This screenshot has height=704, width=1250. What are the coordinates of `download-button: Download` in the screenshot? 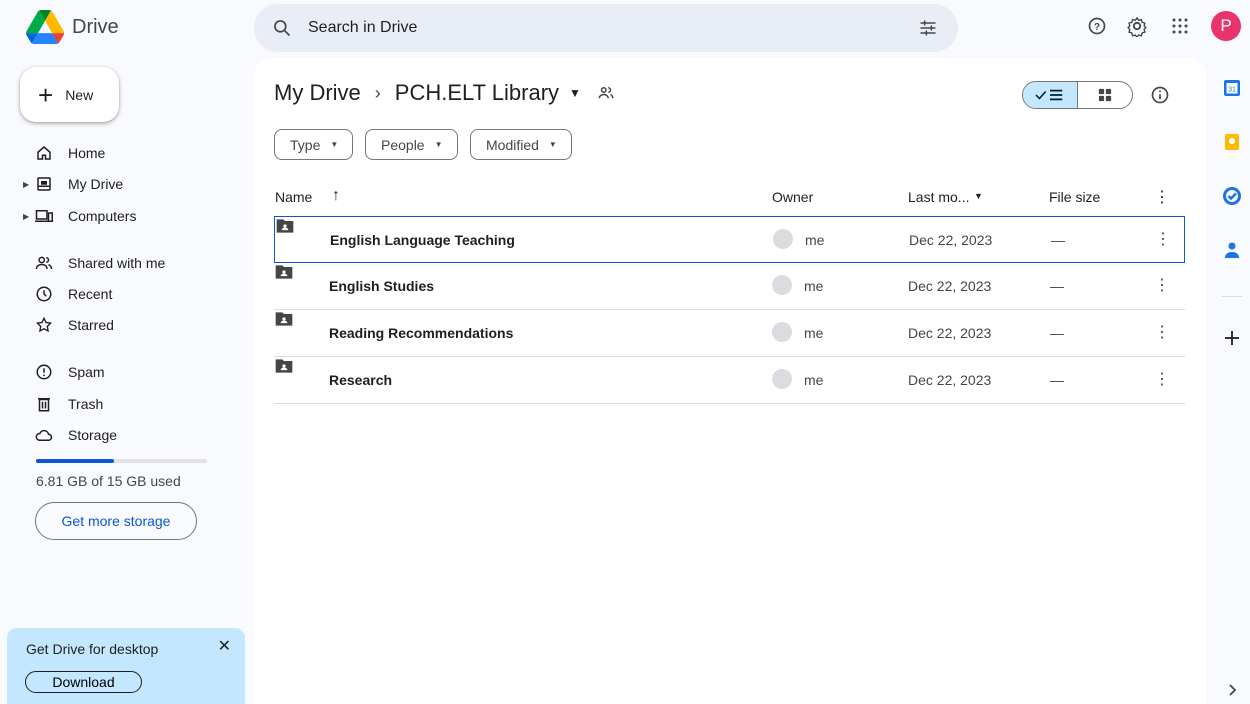 It's located at (83, 682).